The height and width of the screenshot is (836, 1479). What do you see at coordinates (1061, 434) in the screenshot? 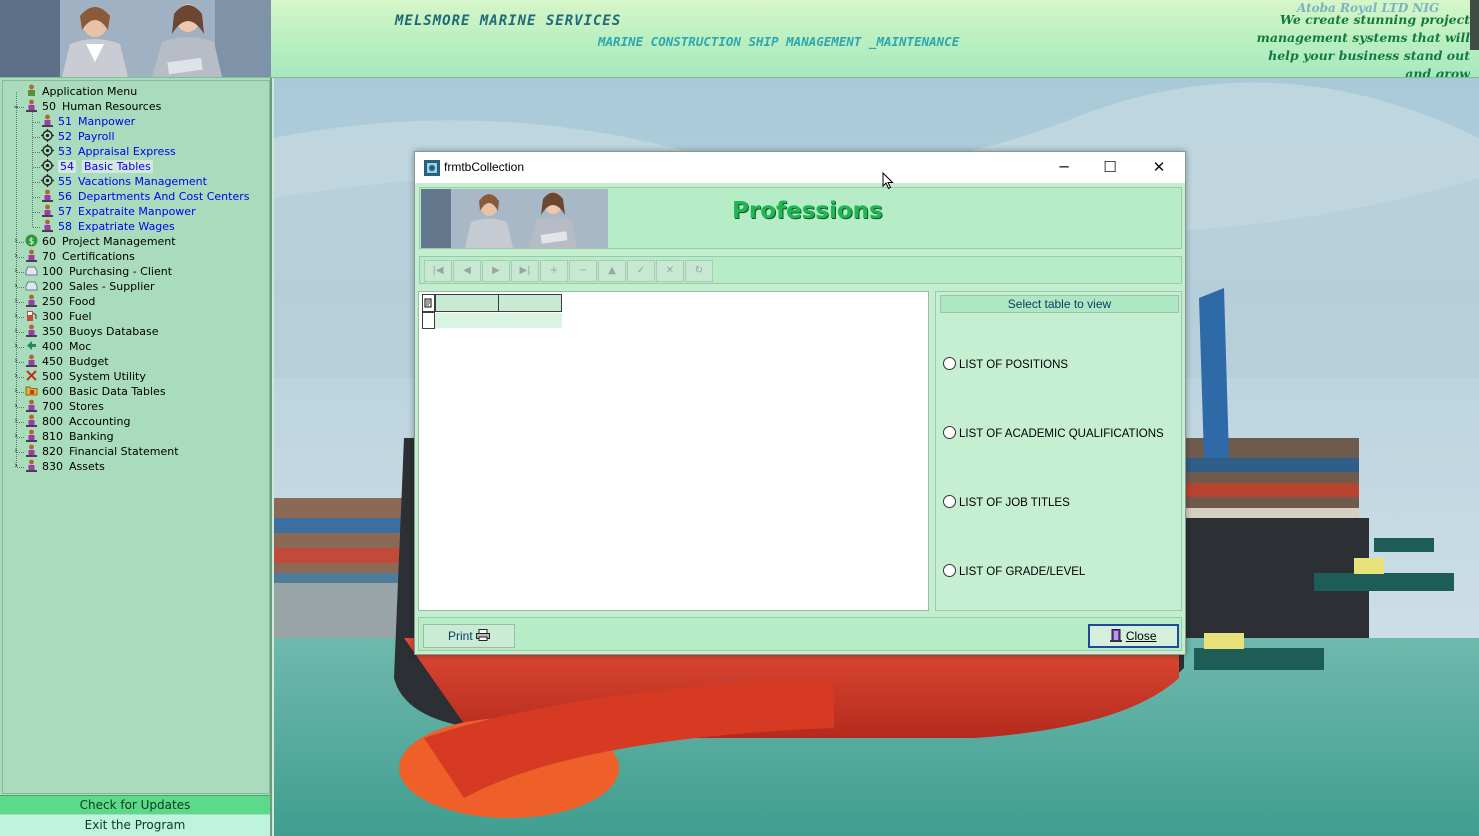
I see `radio-label: LIST OF ACADEMIC QUALIFICATIONS` at bounding box center [1061, 434].